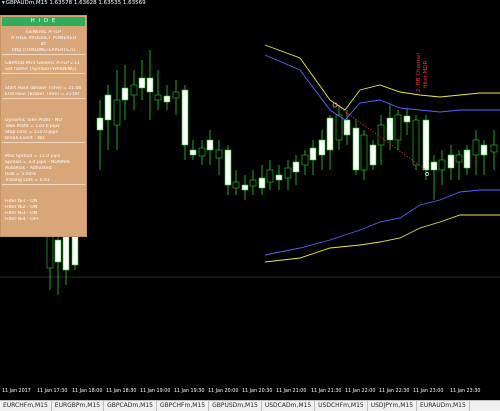 The image size is (500, 411). What do you see at coordinates (235, 406) in the screenshot?
I see `tab-gbpusd: GBPUSDm,M15` at bounding box center [235, 406].